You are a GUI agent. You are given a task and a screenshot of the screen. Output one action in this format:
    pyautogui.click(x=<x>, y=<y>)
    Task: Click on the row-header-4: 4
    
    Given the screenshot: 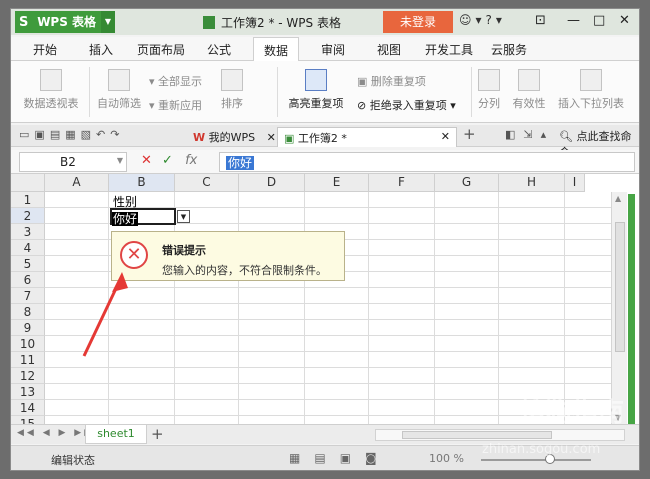 What is the action you would take?
    pyautogui.click(x=28, y=248)
    